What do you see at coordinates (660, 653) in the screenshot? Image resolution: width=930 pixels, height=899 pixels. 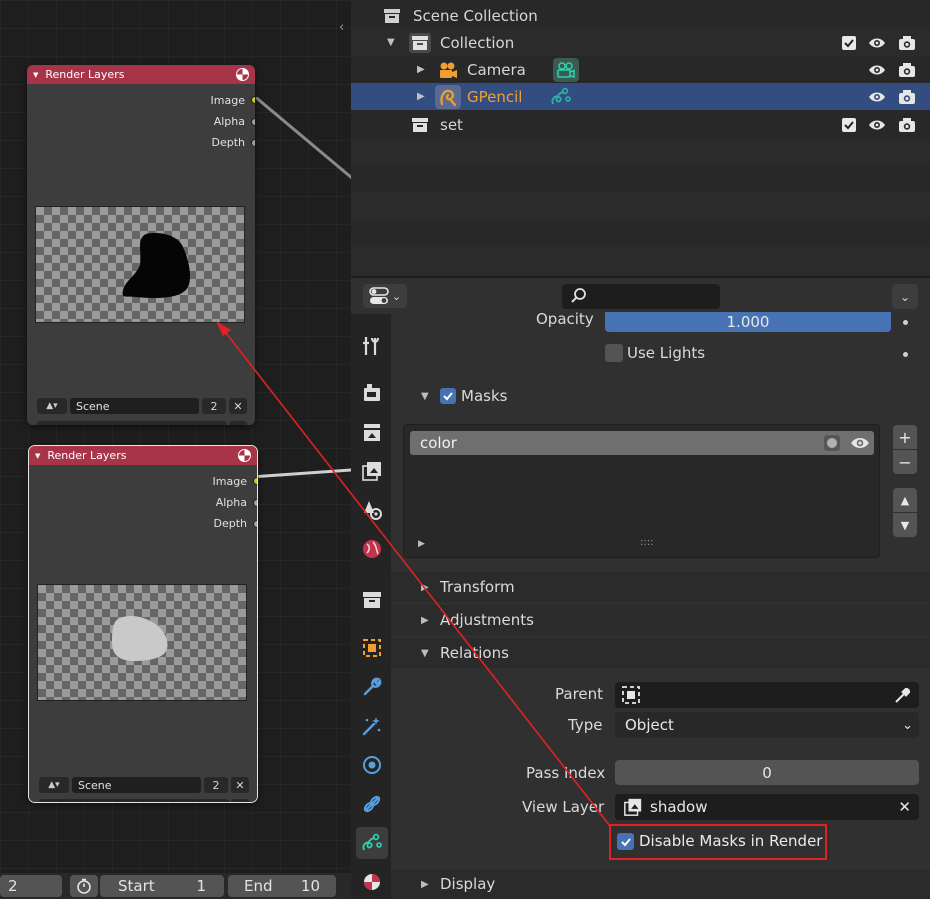 I see `relations-panel-header: ▼ Relations` at bounding box center [660, 653].